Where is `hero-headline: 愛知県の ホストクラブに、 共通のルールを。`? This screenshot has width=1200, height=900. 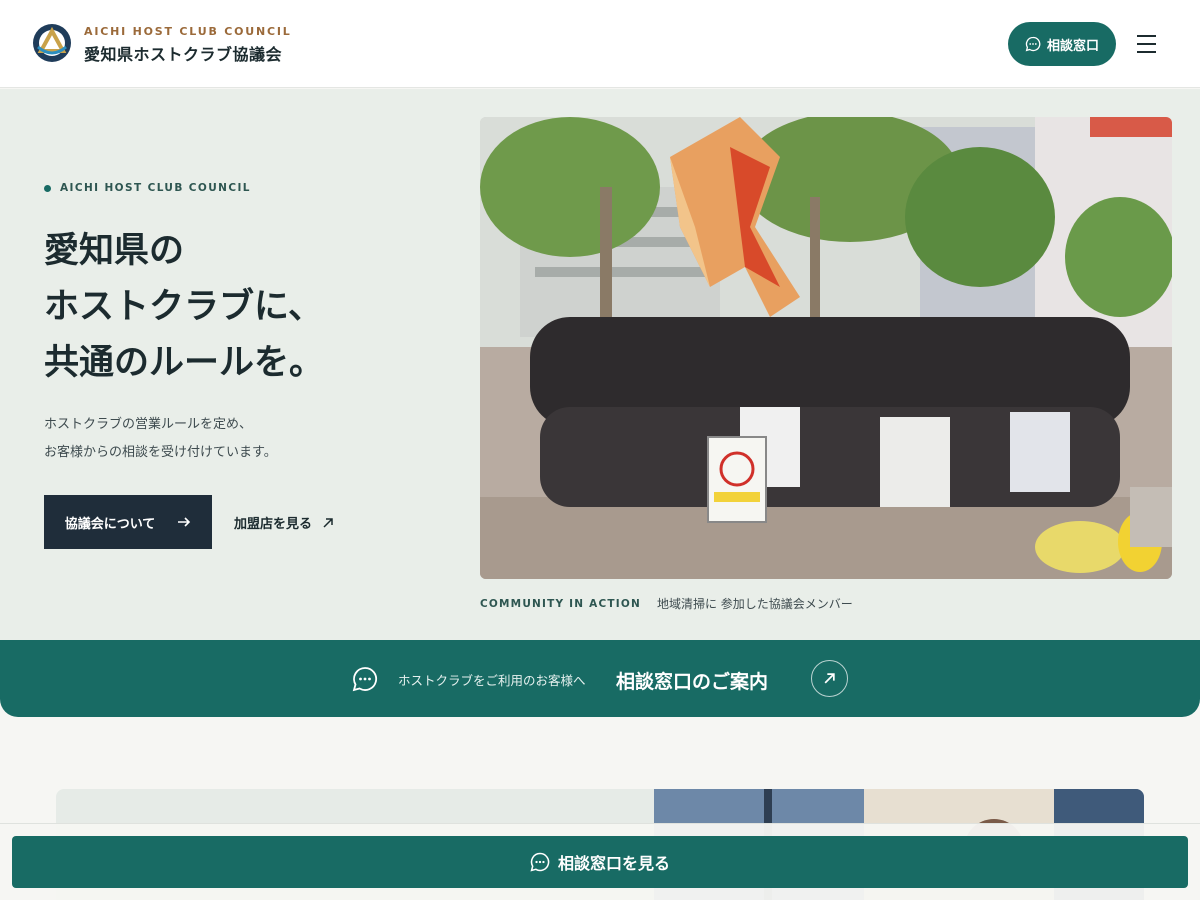
hero-headline: 愛知県の ホストクラブに、 共通のルールを。 is located at coordinates (184, 307).